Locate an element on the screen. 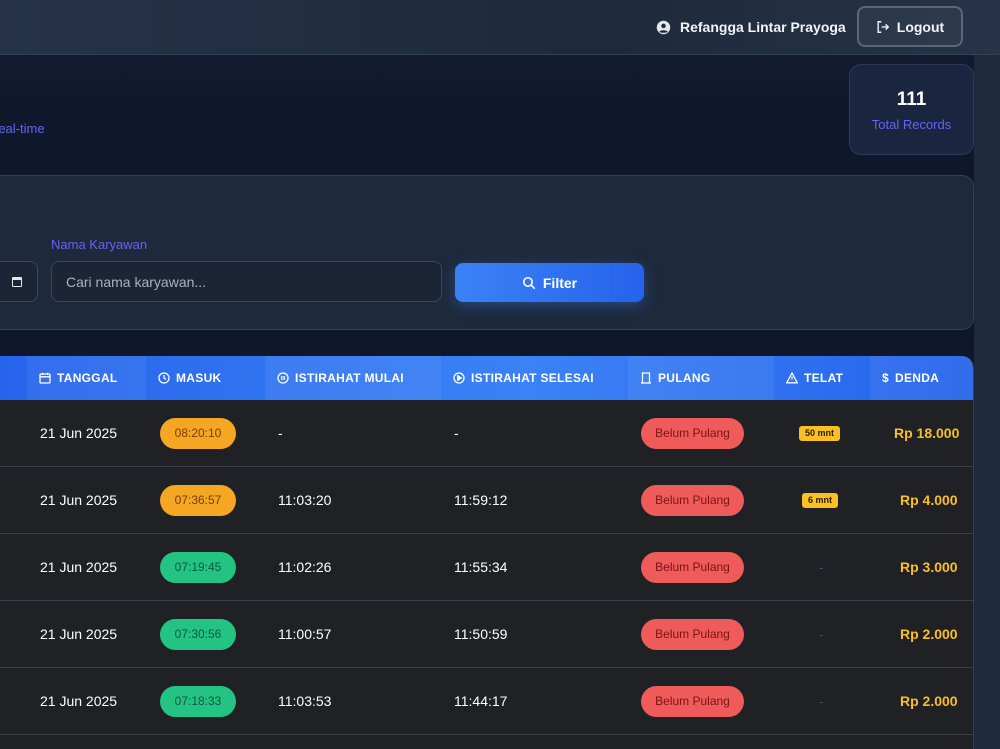 This screenshot has width=1000, height=749. filter-button: Filter is located at coordinates (549, 282).